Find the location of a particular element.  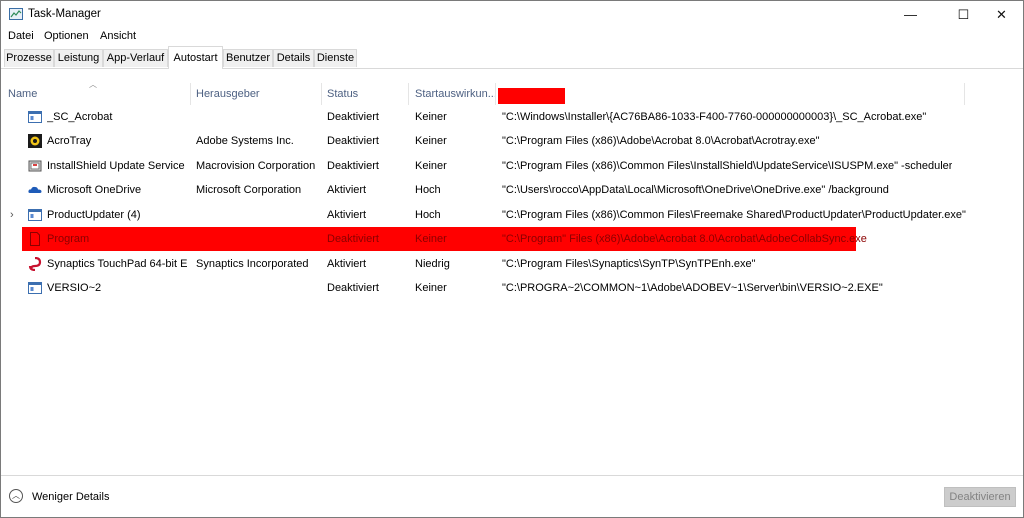

row-impact: Niedrig is located at coordinates (432, 264).